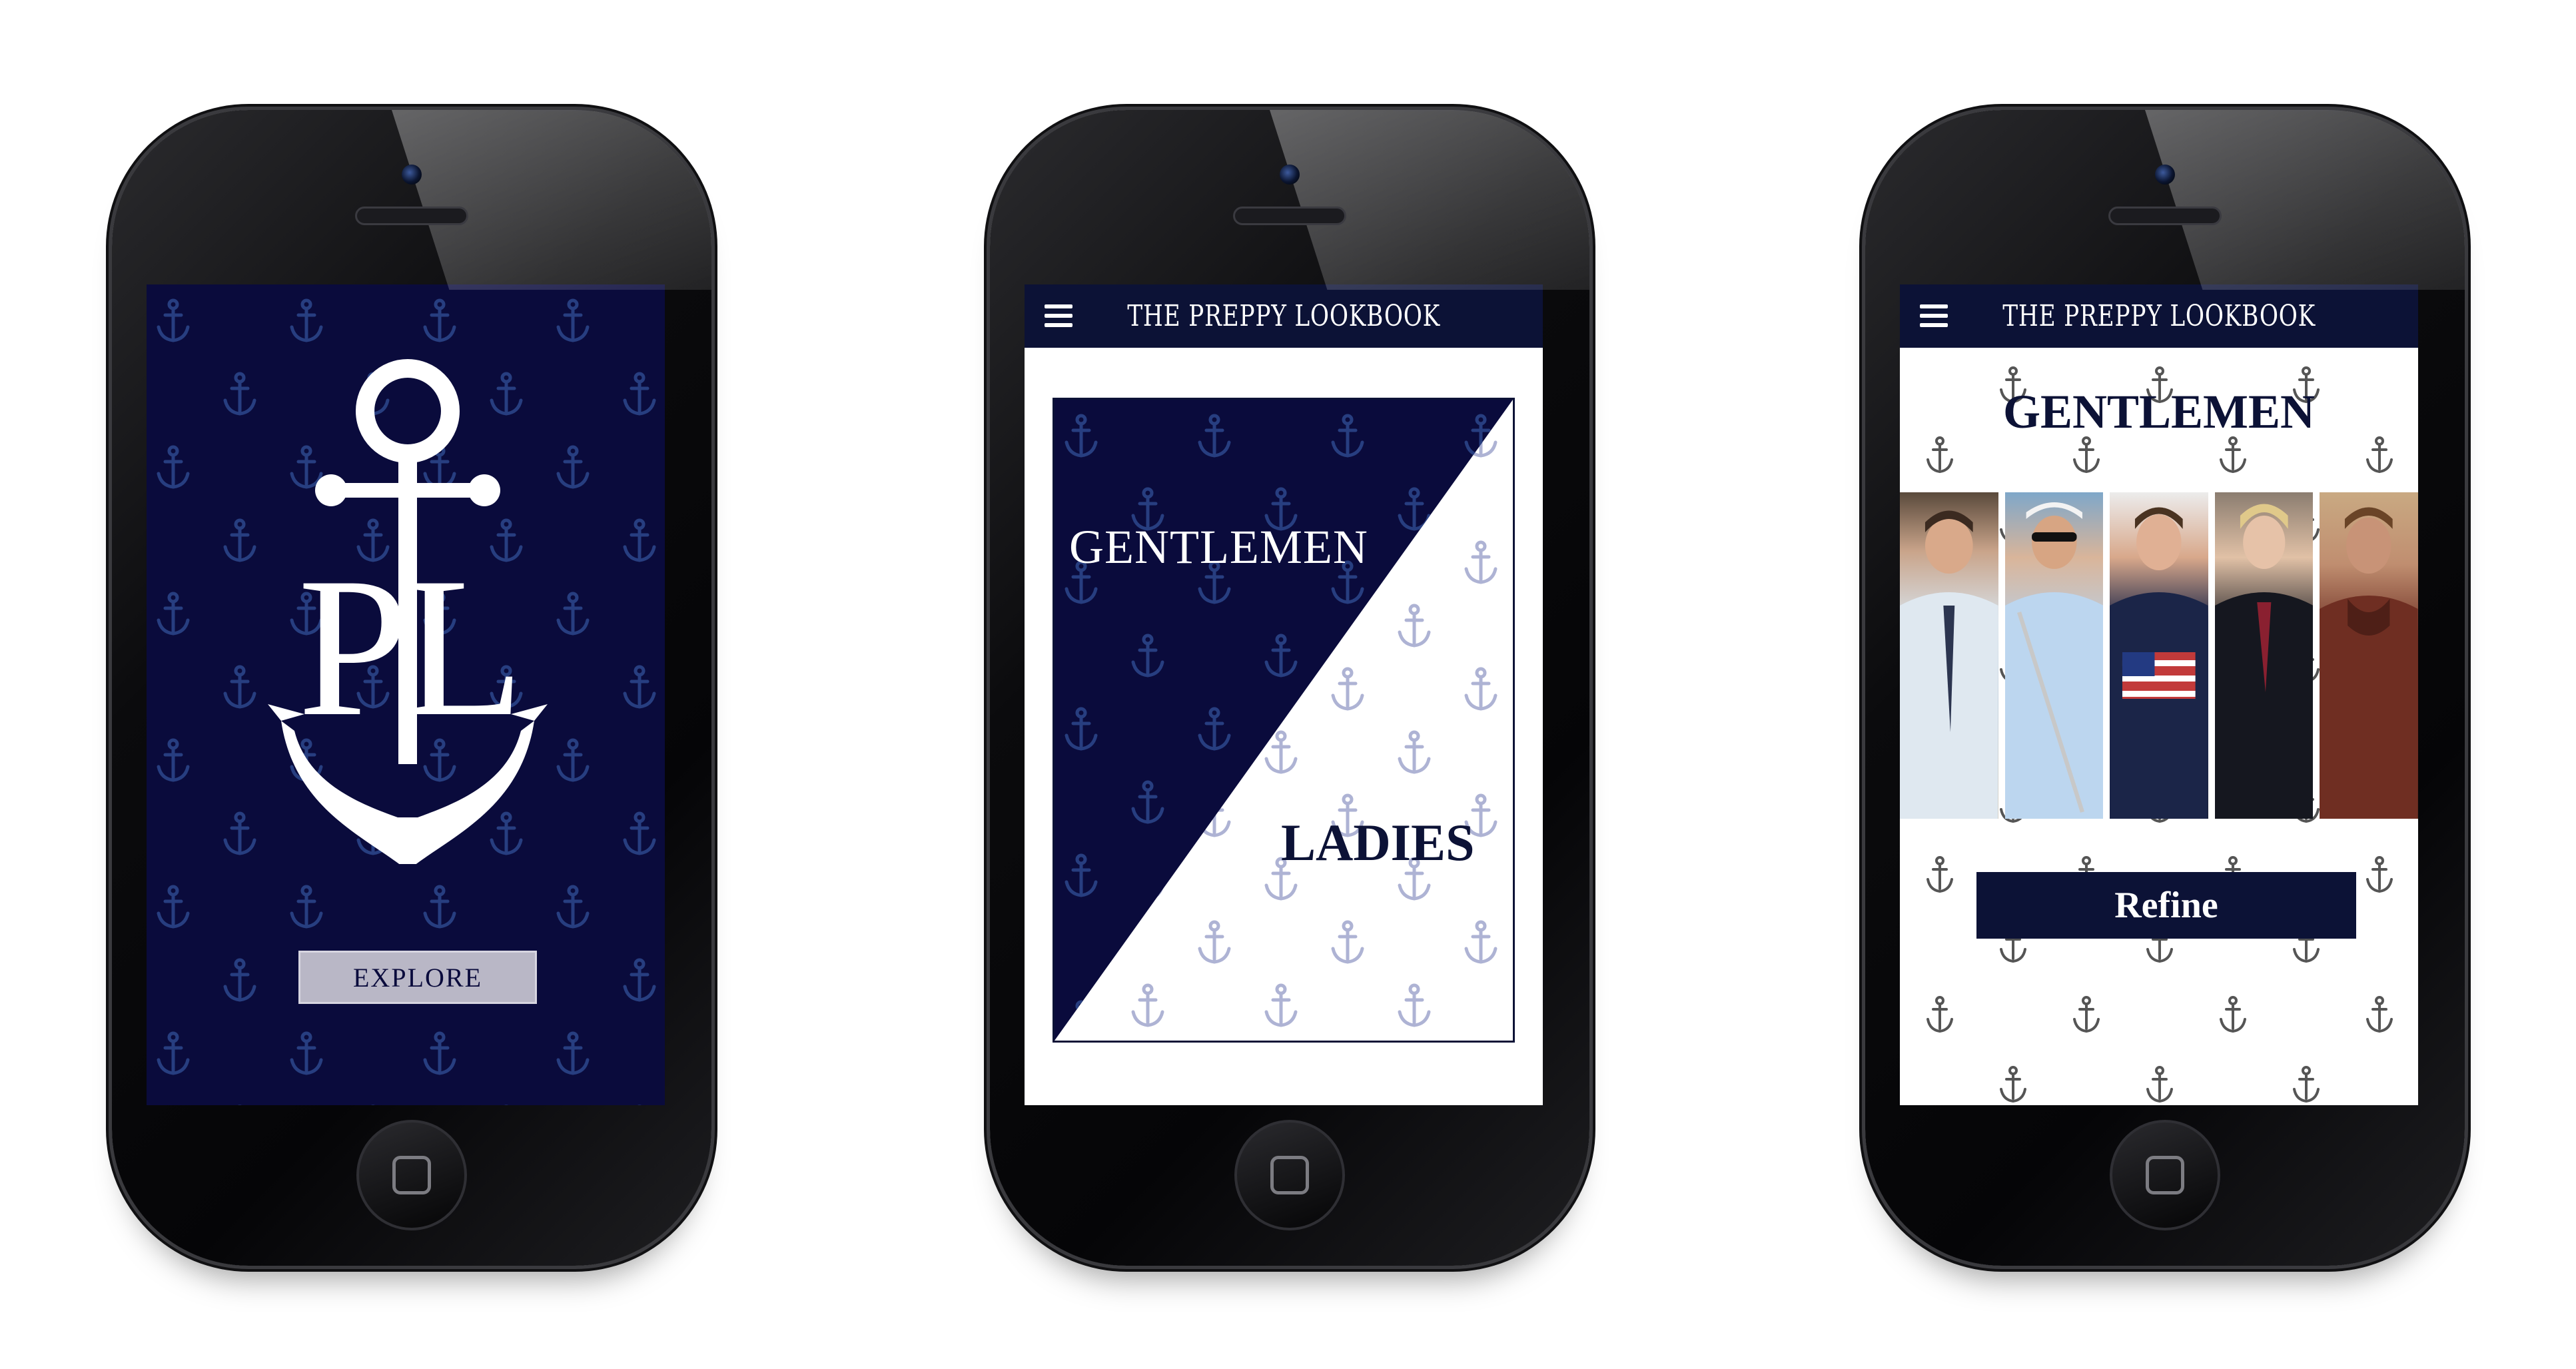 The image size is (2576, 1369). Describe the element at coordinates (2166, 905) in the screenshot. I see `refine-button: Refine` at that location.